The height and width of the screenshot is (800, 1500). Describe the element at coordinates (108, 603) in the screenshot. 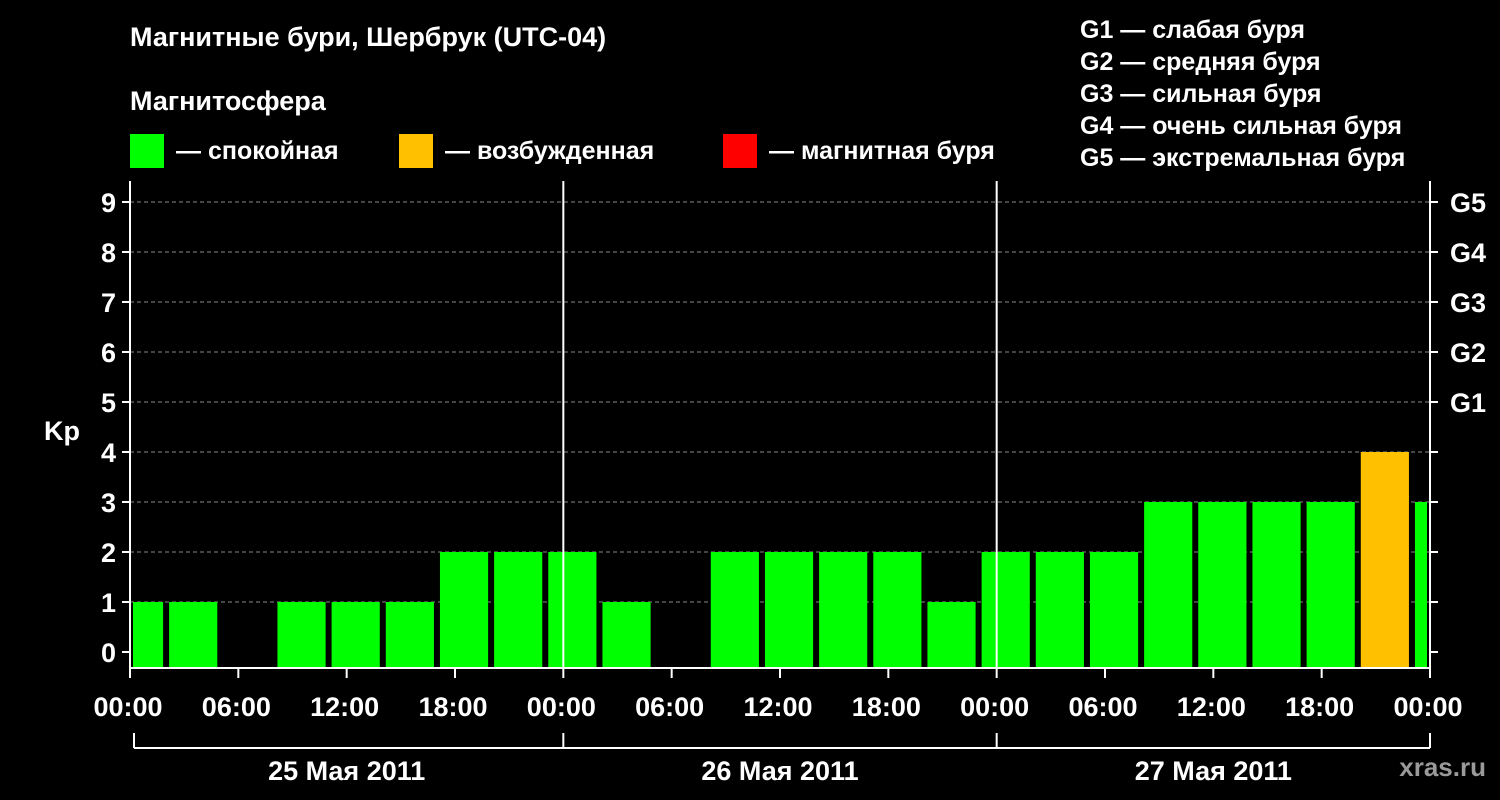

I see `y-tick-label: 1` at that location.